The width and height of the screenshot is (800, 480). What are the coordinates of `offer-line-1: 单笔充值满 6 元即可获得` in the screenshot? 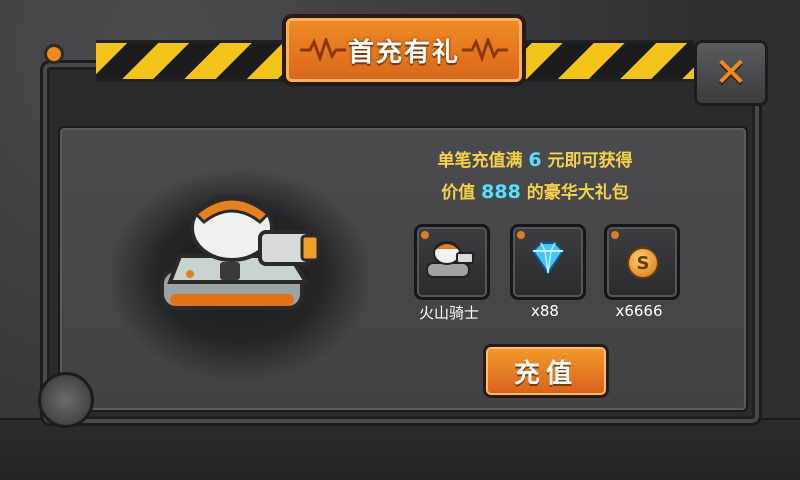 It's located at (535, 158).